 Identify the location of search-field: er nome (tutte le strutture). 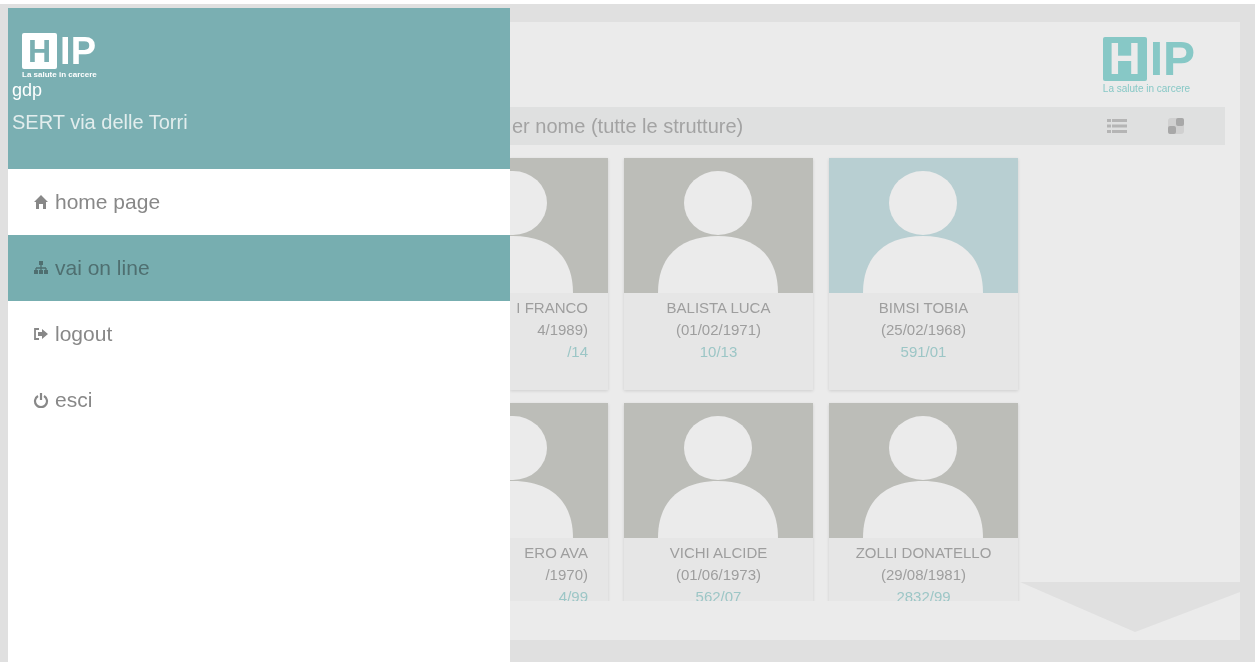
(867, 126).